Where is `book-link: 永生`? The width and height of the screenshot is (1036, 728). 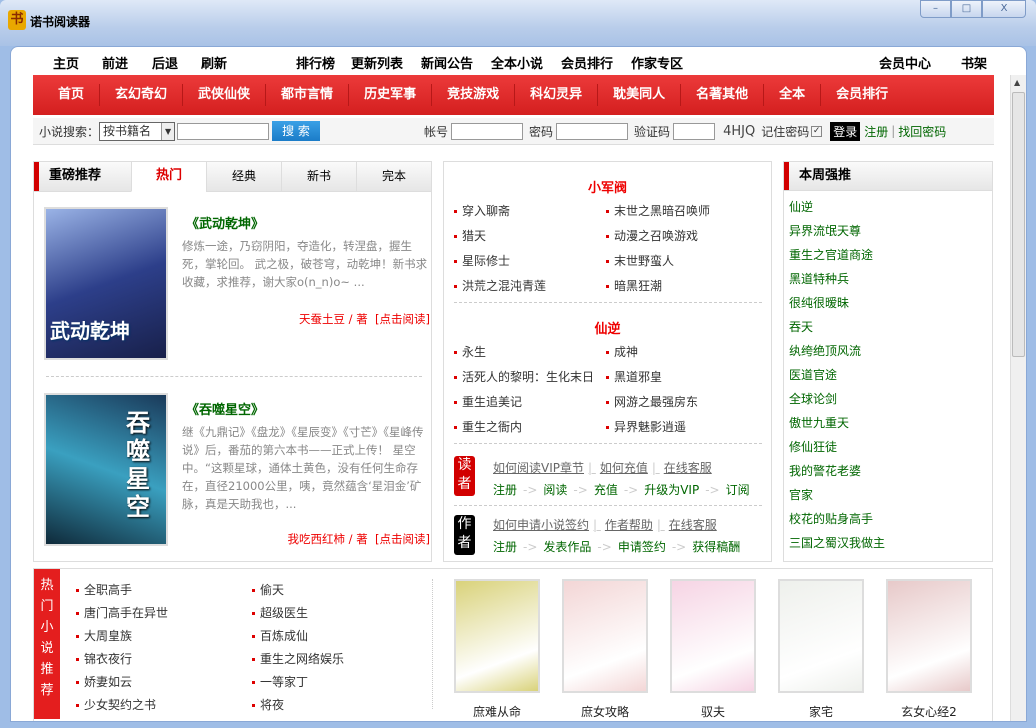 book-link: 永生 is located at coordinates (530, 351).